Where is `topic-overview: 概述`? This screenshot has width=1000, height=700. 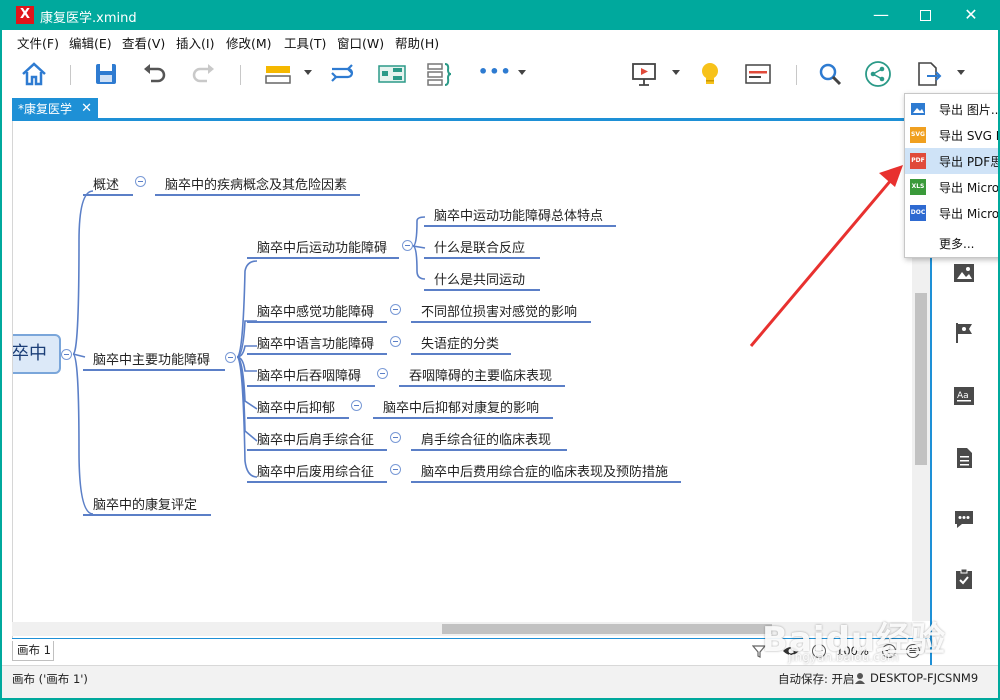
topic-overview: 概述 is located at coordinates (106, 183).